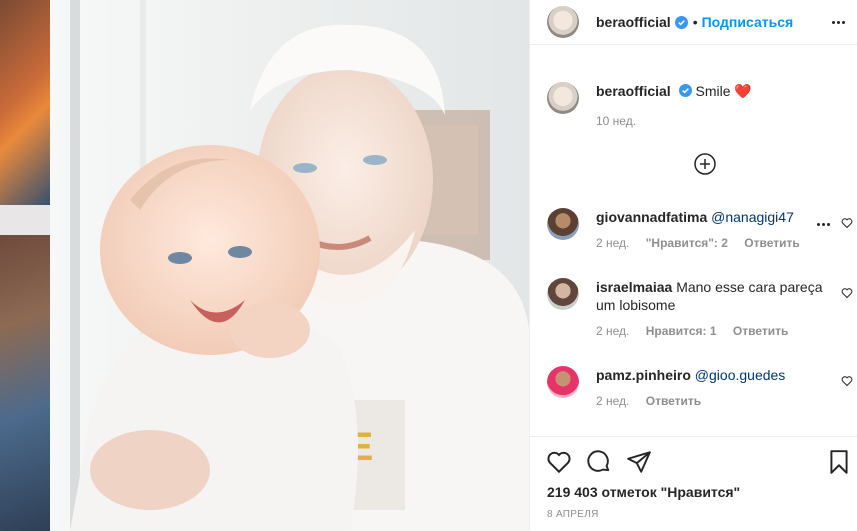  What do you see at coordinates (825, 224) in the screenshot?
I see `comment-more-icon` at bounding box center [825, 224].